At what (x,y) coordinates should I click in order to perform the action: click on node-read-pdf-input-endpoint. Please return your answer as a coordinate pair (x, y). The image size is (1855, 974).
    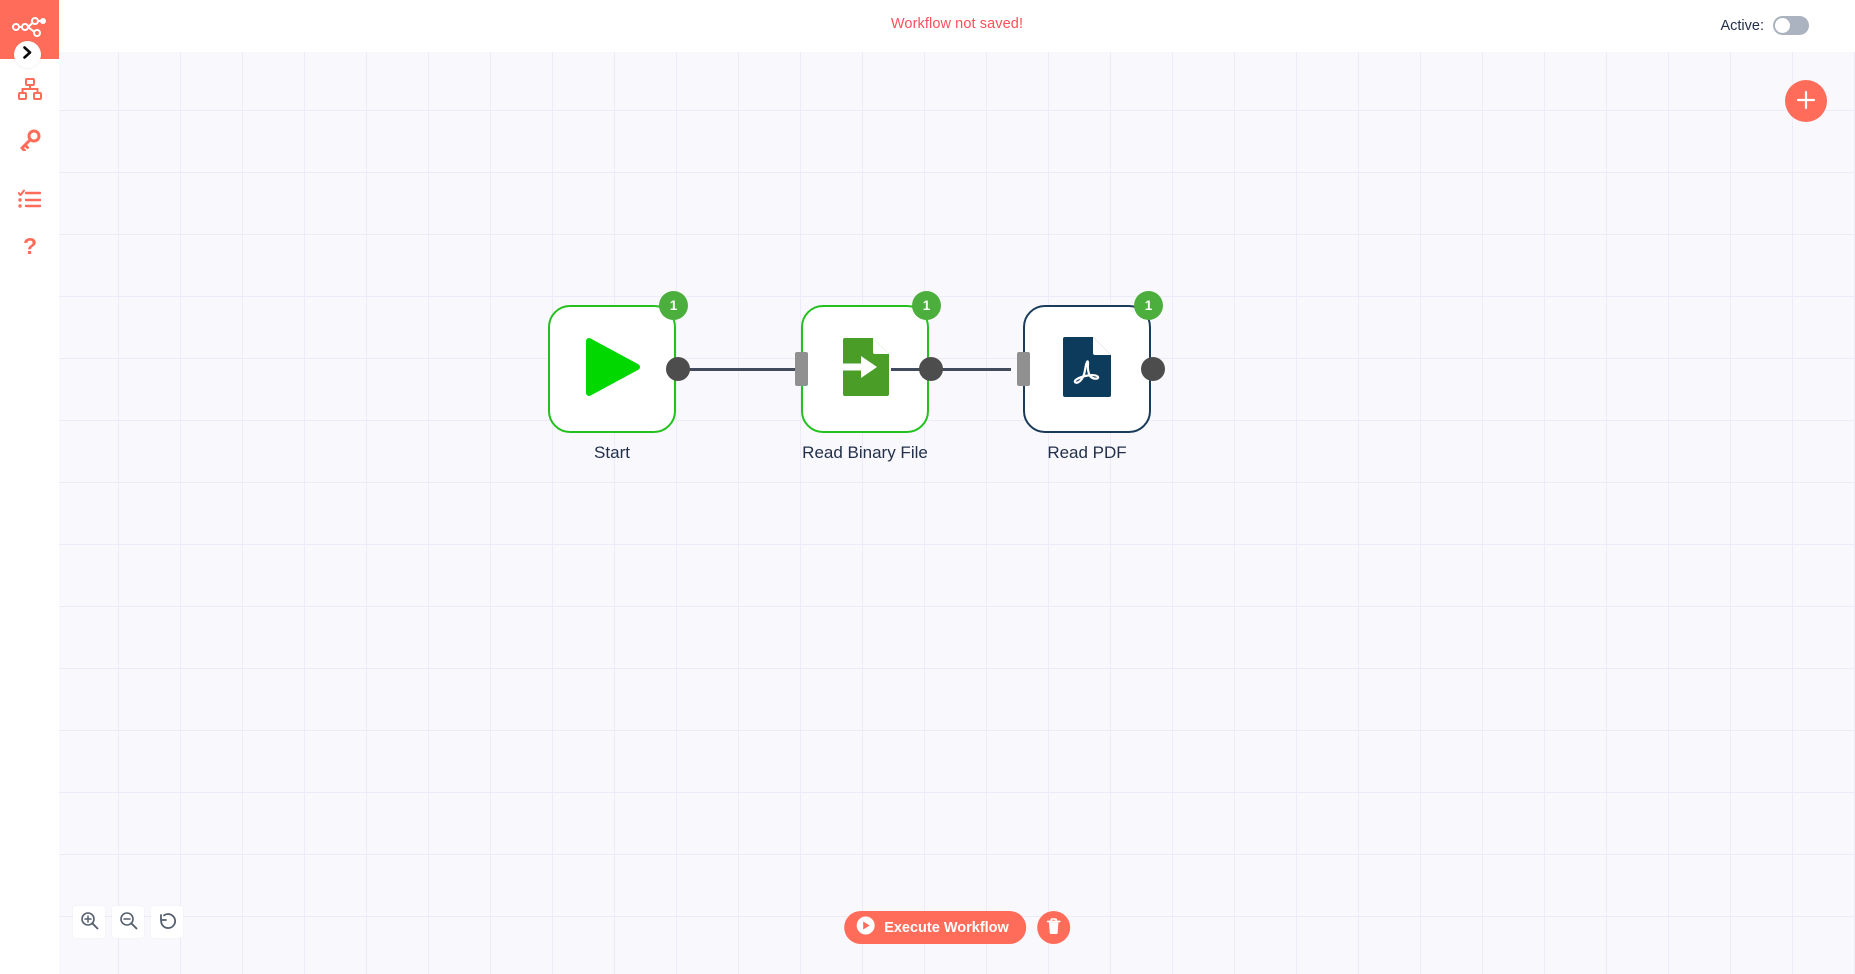
    Looking at the image, I should click on (1023, 369).